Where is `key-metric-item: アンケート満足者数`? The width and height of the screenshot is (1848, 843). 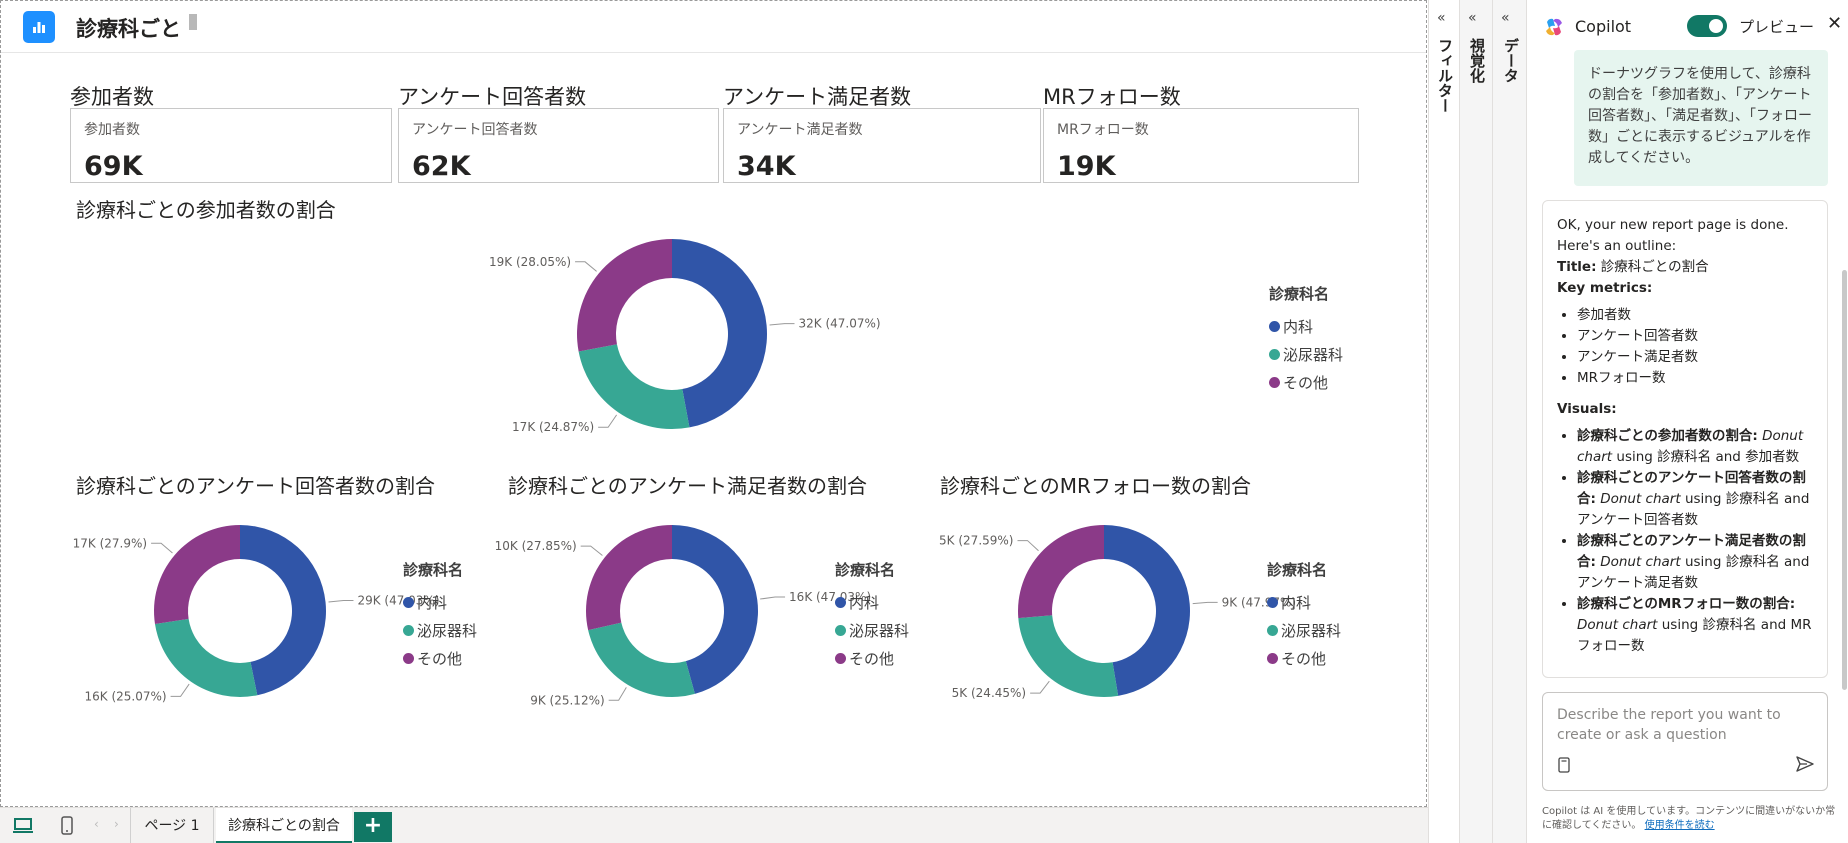 key-metric-item: アンケート満足者数 is located at coordinates (1695, 357).